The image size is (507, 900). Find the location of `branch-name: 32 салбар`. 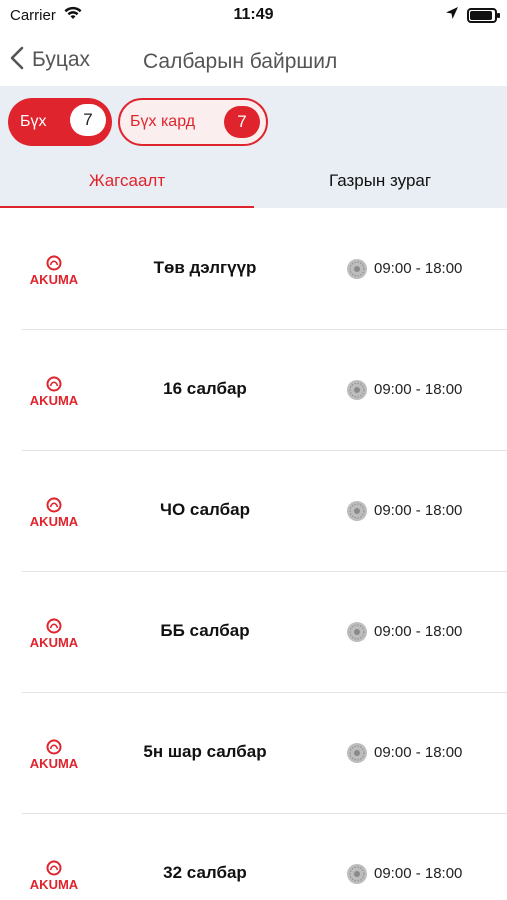

branch-name: 32 салбар is located at coordinates (205, 872).